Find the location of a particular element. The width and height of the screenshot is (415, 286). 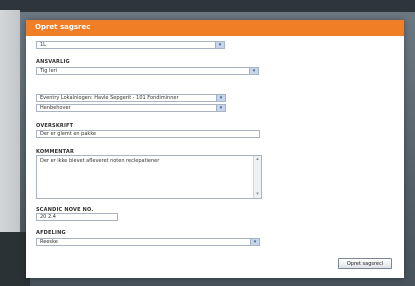

scandic-input: 20 2.4 is located at coordinates (77, 217).